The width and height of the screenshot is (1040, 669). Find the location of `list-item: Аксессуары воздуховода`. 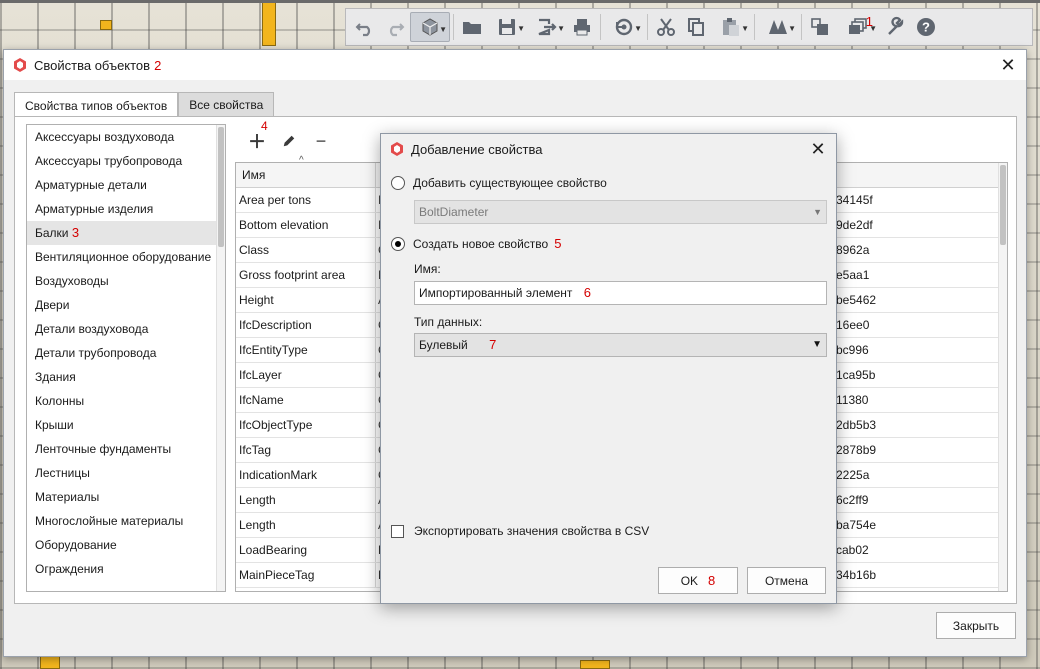

list-item: Аксессуары воздуховода is located at coordinates (126, 137).